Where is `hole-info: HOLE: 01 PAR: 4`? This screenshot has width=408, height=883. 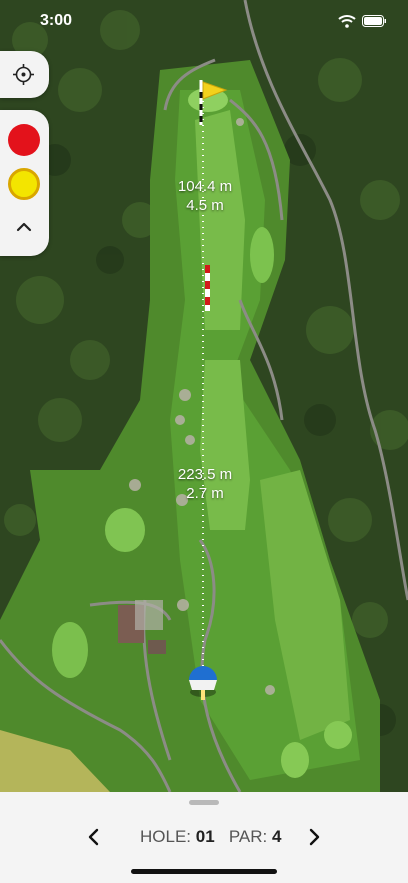 hole-info: HOLE: 01 PAR: 4 is located at coordinates (210, 837).